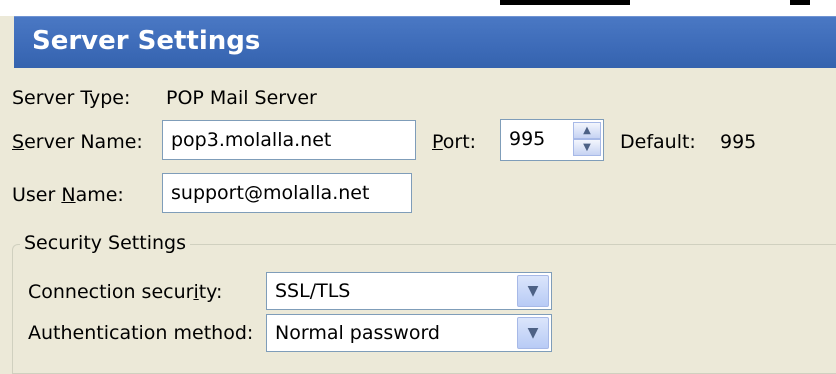  I want to click on user-name-field: support@molalla.net, so click(287, 193).